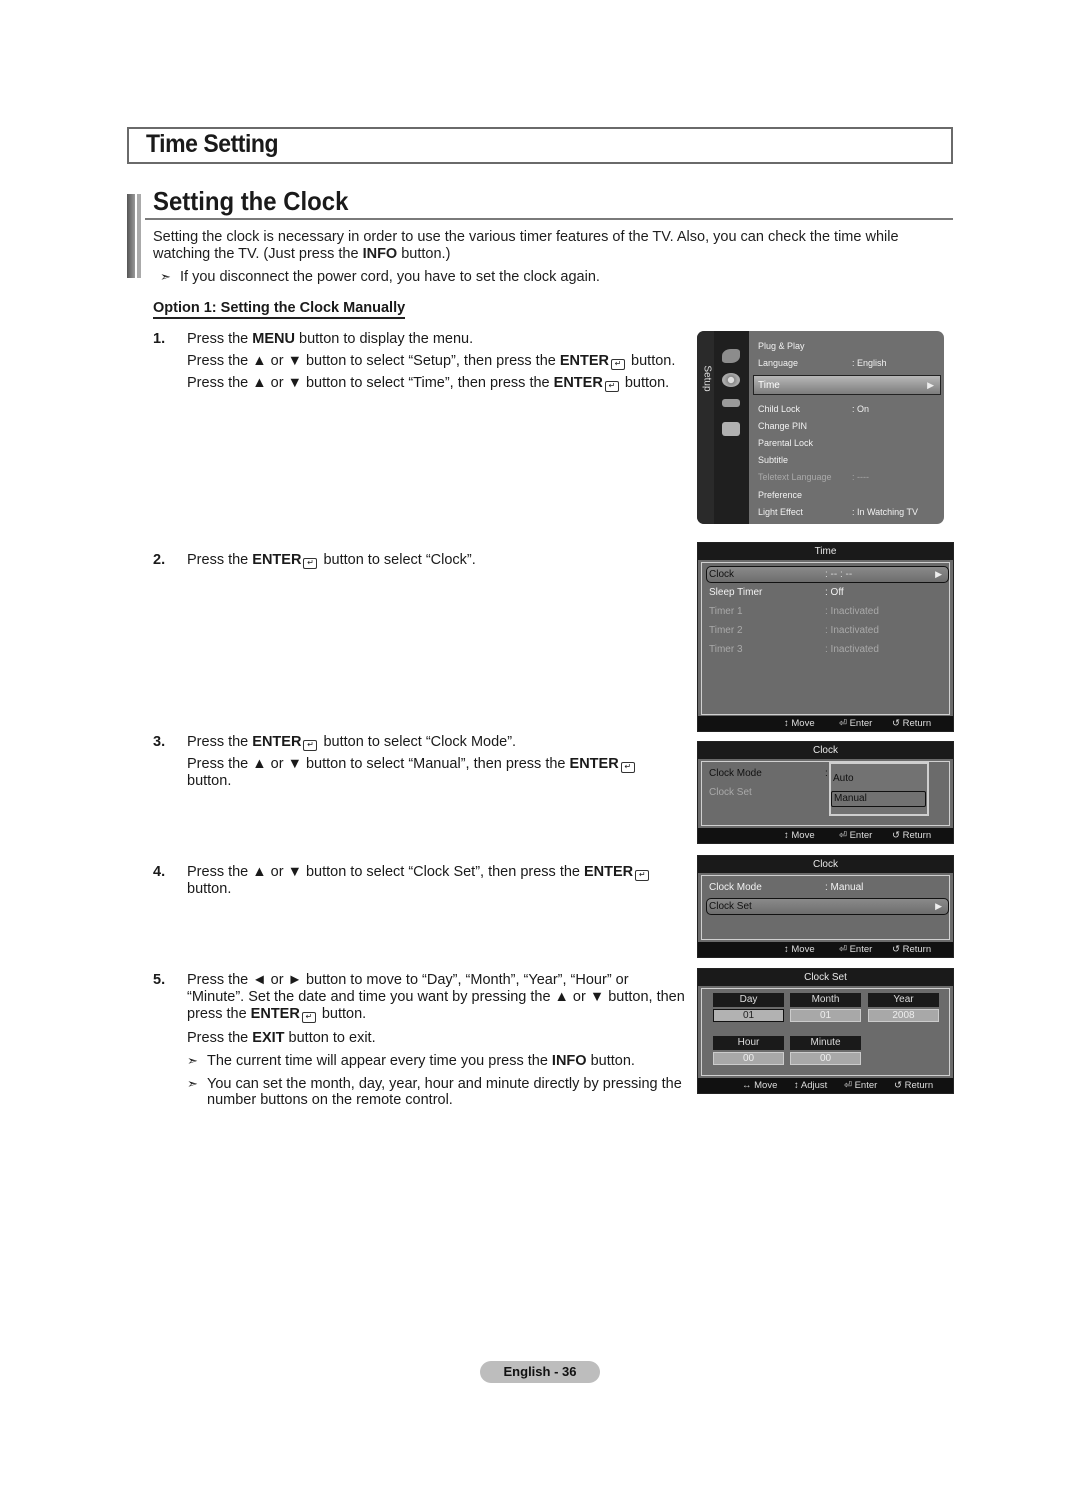 This screenshot has height=1488, width=1080. I want to click on text: watching the TV. (Just press the, so click(258, 254).